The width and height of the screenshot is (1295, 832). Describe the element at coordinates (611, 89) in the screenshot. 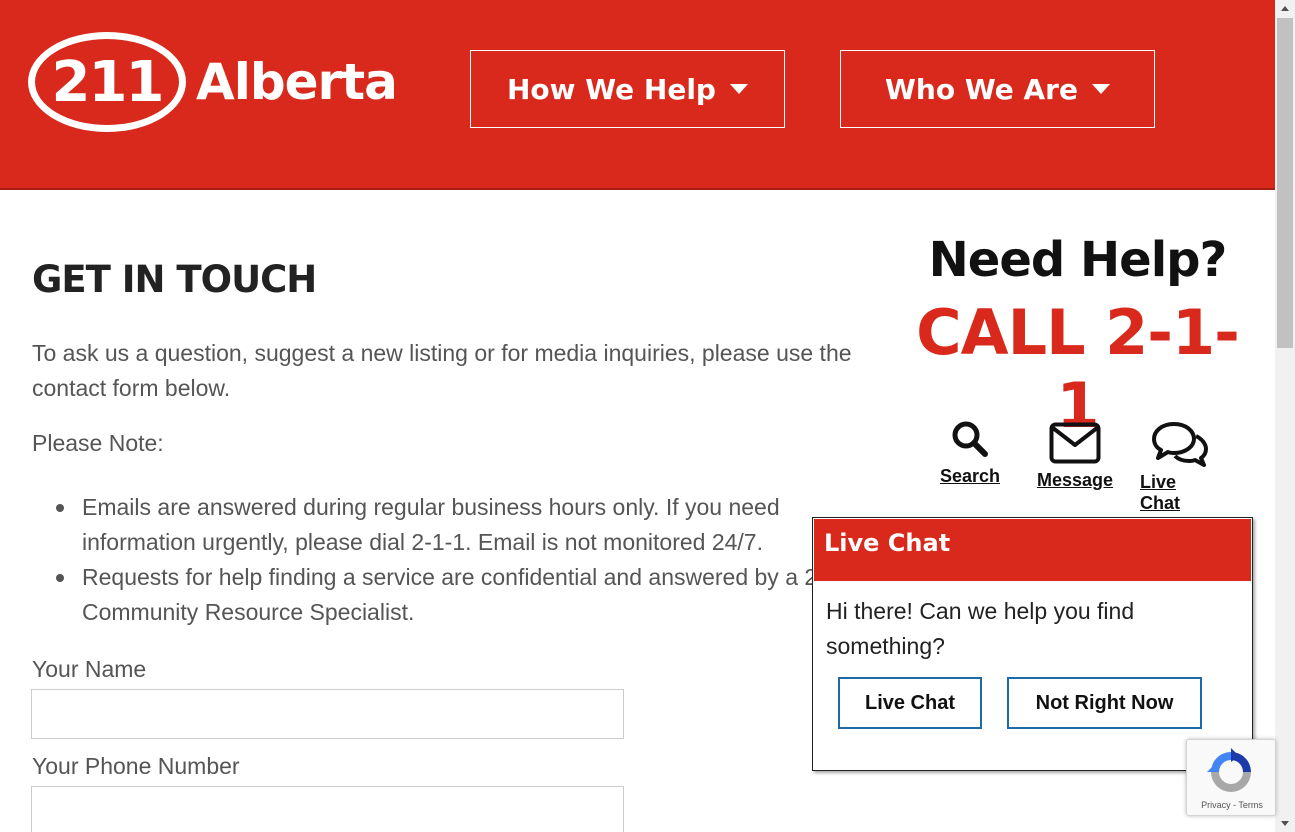

I see `nav-how-we-help-label: How We Help` at that location.